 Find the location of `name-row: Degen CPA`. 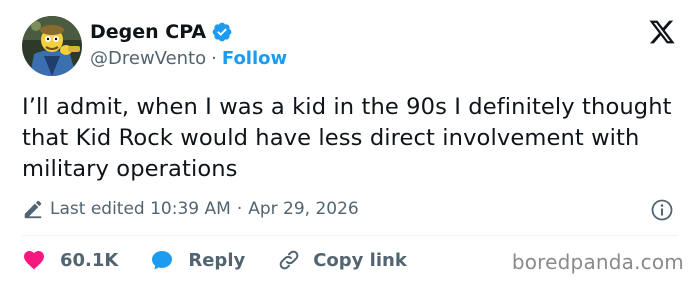

name-row: Degen CPA is located at coordinates (188, 32).